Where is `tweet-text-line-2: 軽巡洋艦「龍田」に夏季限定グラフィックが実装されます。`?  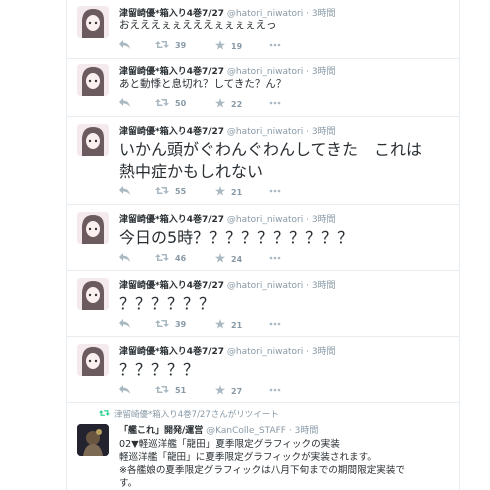 tweet-text-line-2: 軽巡洋艦「龍田」に夏季限定グラフィックが実装されます。 is located at coordinates (248, 457).